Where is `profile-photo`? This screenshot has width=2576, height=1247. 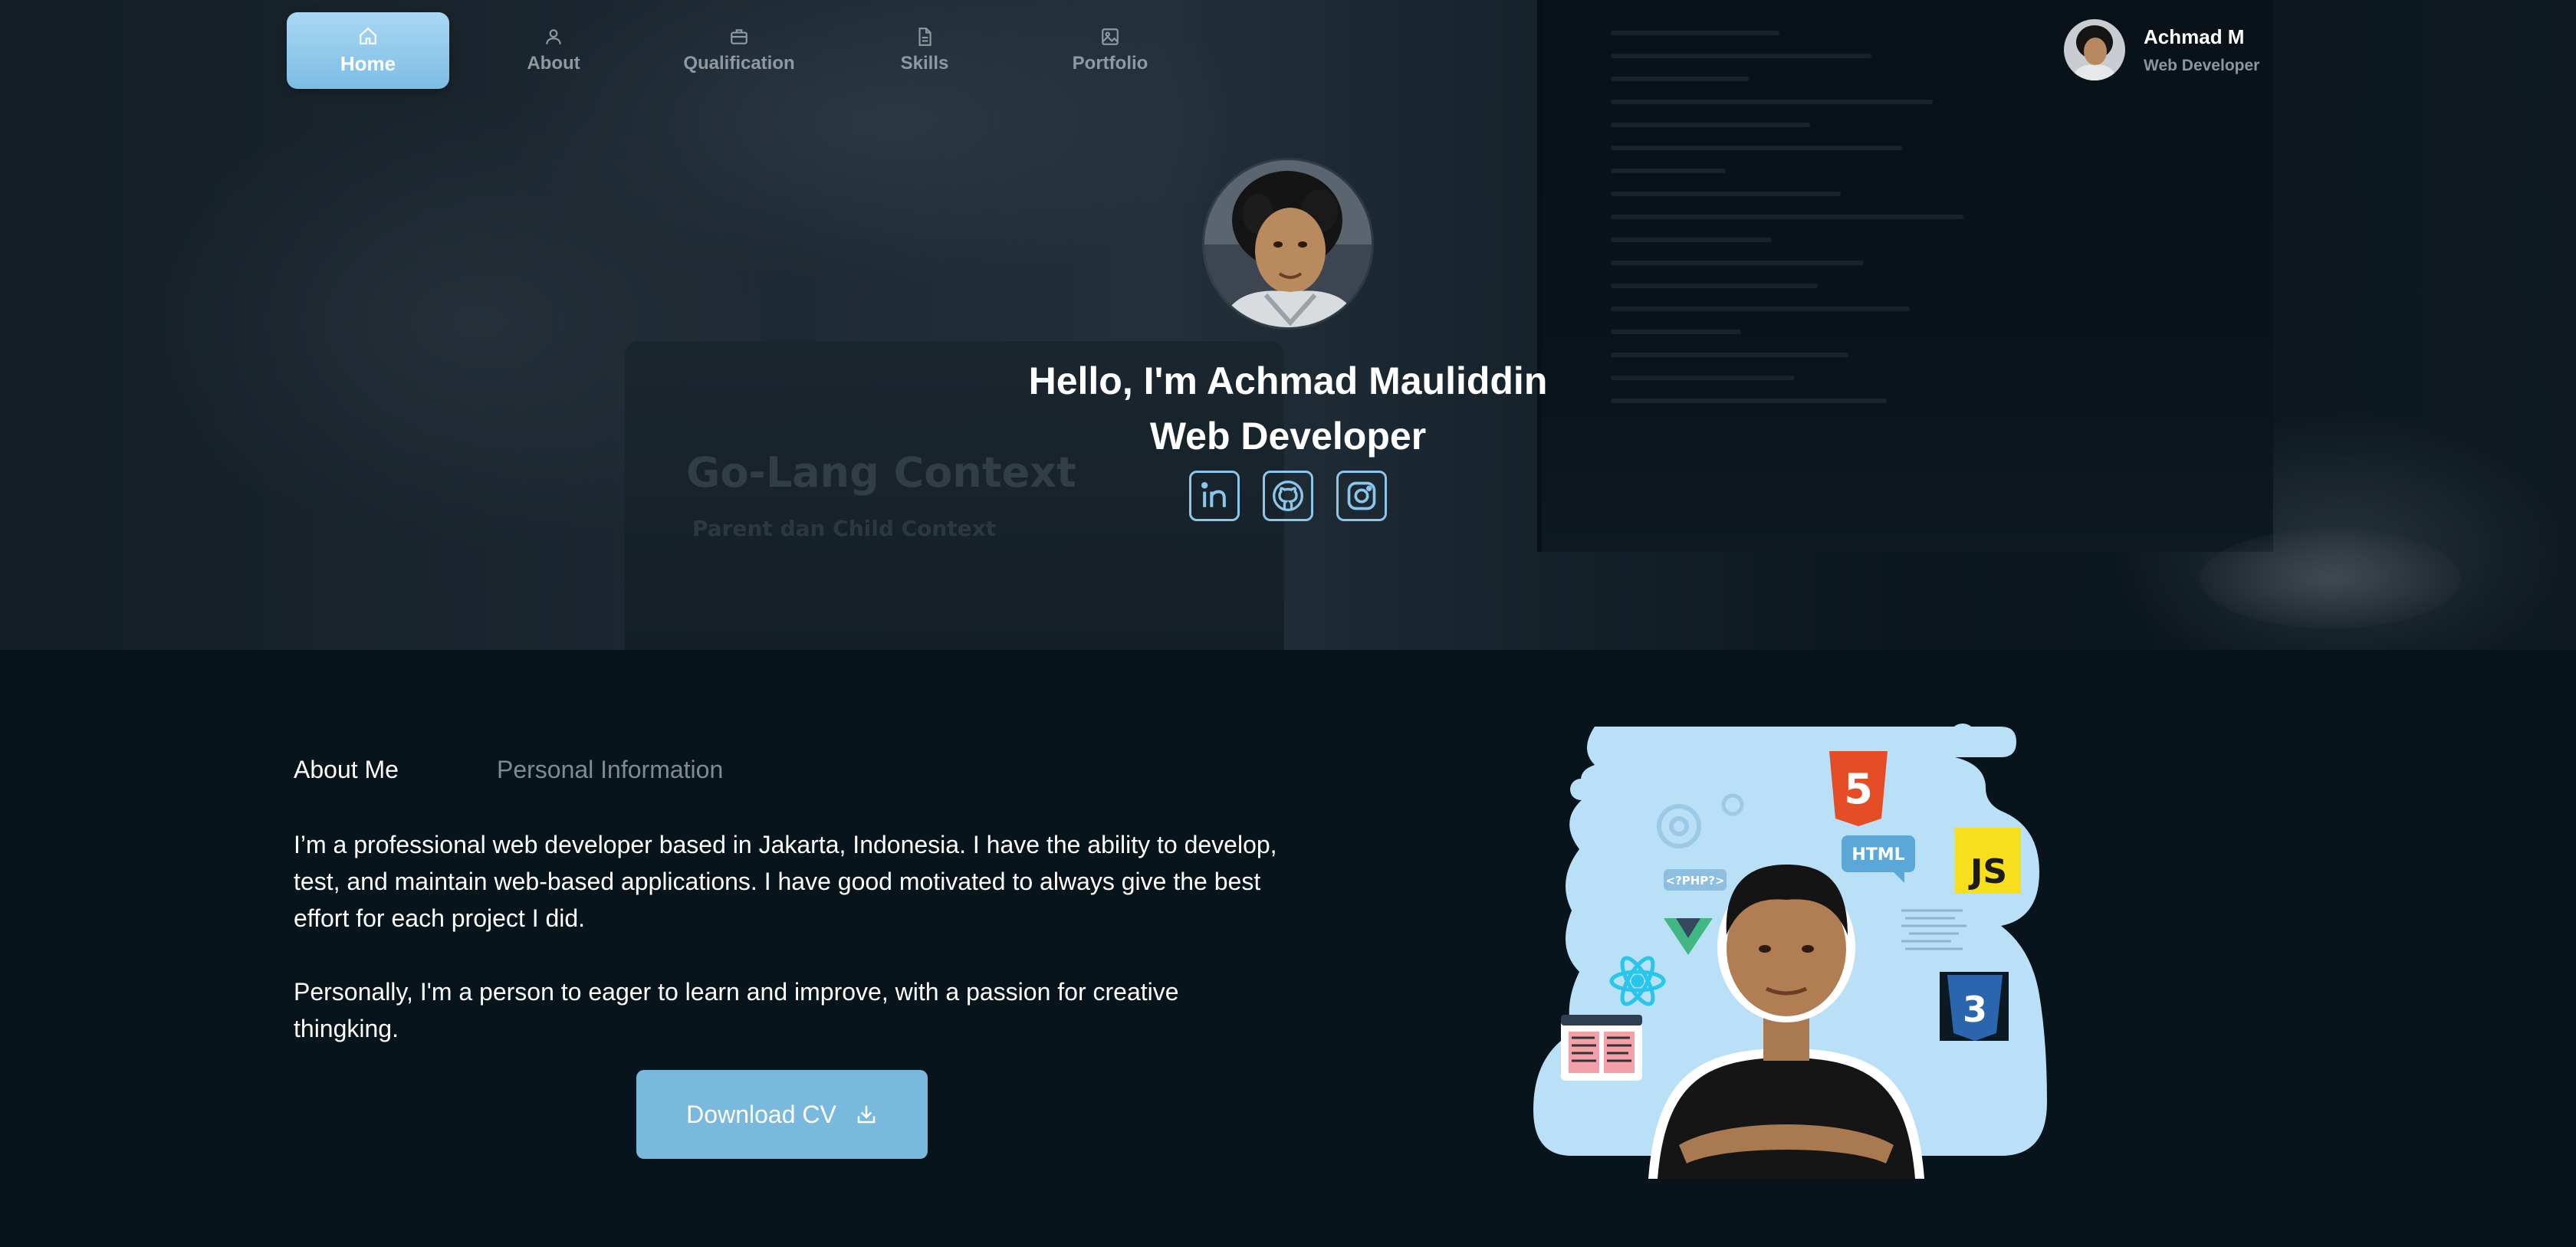 profile-photo is located at coordinates (1288, 244).